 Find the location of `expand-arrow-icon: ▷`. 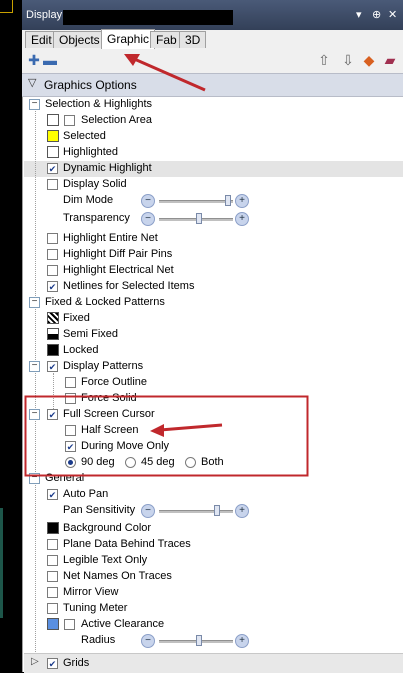

expand-arrow-icon: ▷ is located at coordinates (35, 661).